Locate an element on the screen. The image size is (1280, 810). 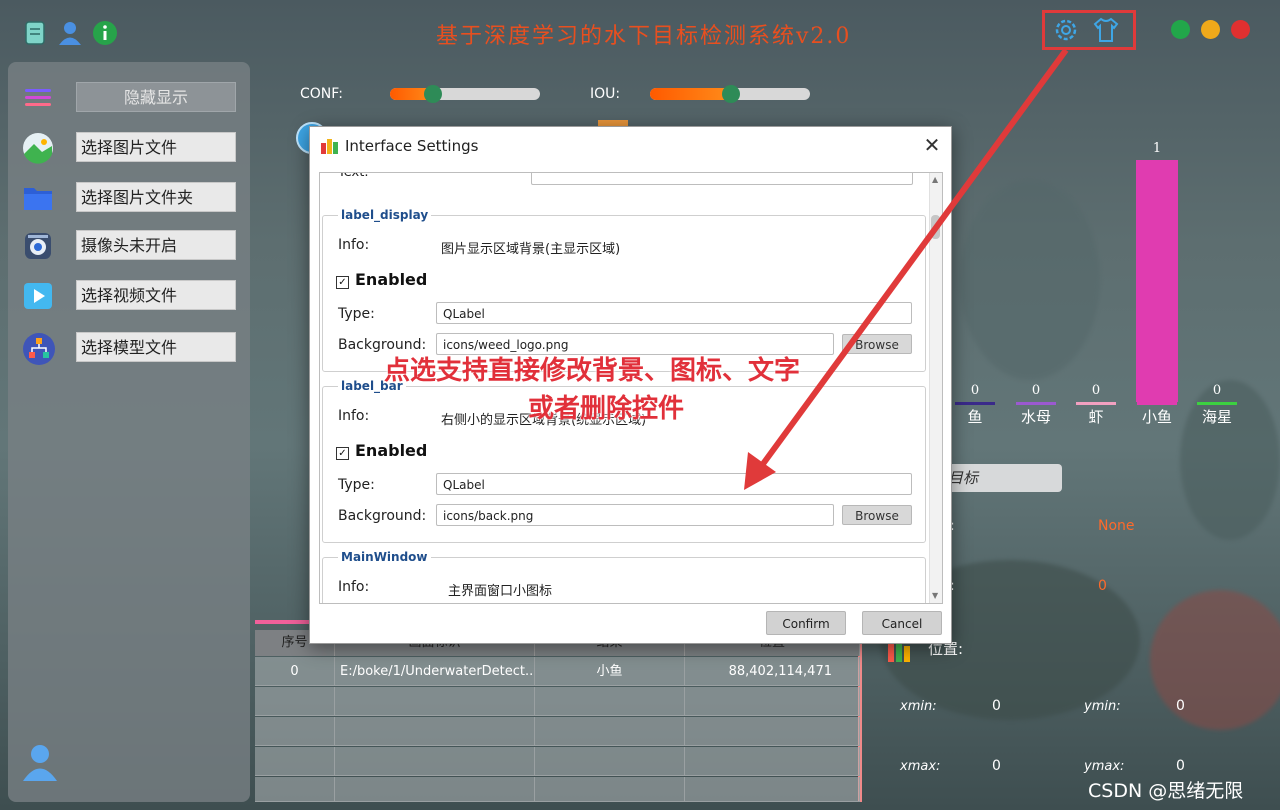
annotation-line1: 点选支持直接修改背景、图标、文字 is located at coordinates (592, 371).